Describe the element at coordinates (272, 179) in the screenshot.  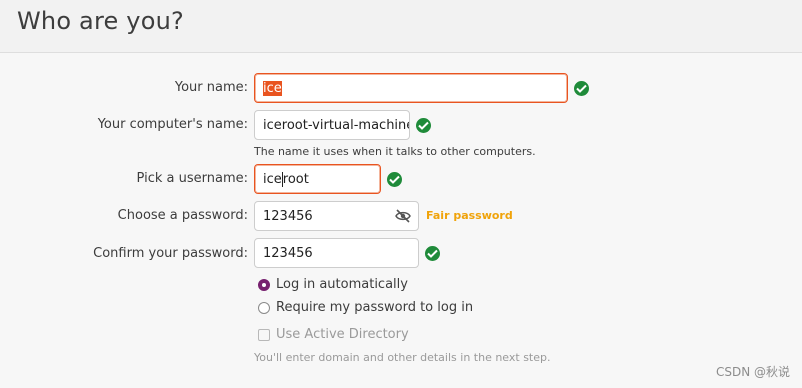
I see `username-value-part1: ice` at that location.